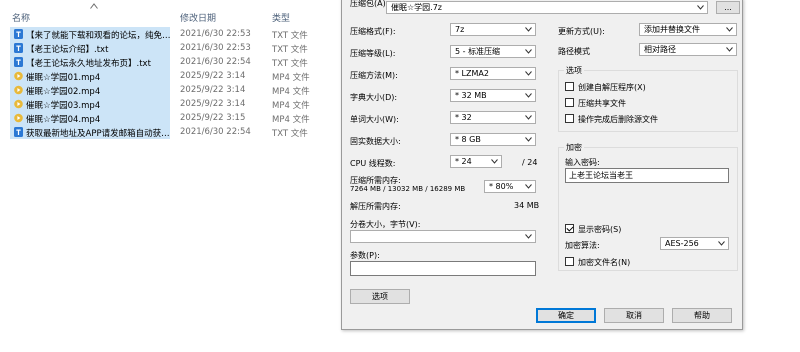 The image size is (800, 352). Describe the element at coordinates (94, 6) in the screenshot. I see `sort-ascending-icon` at that location.